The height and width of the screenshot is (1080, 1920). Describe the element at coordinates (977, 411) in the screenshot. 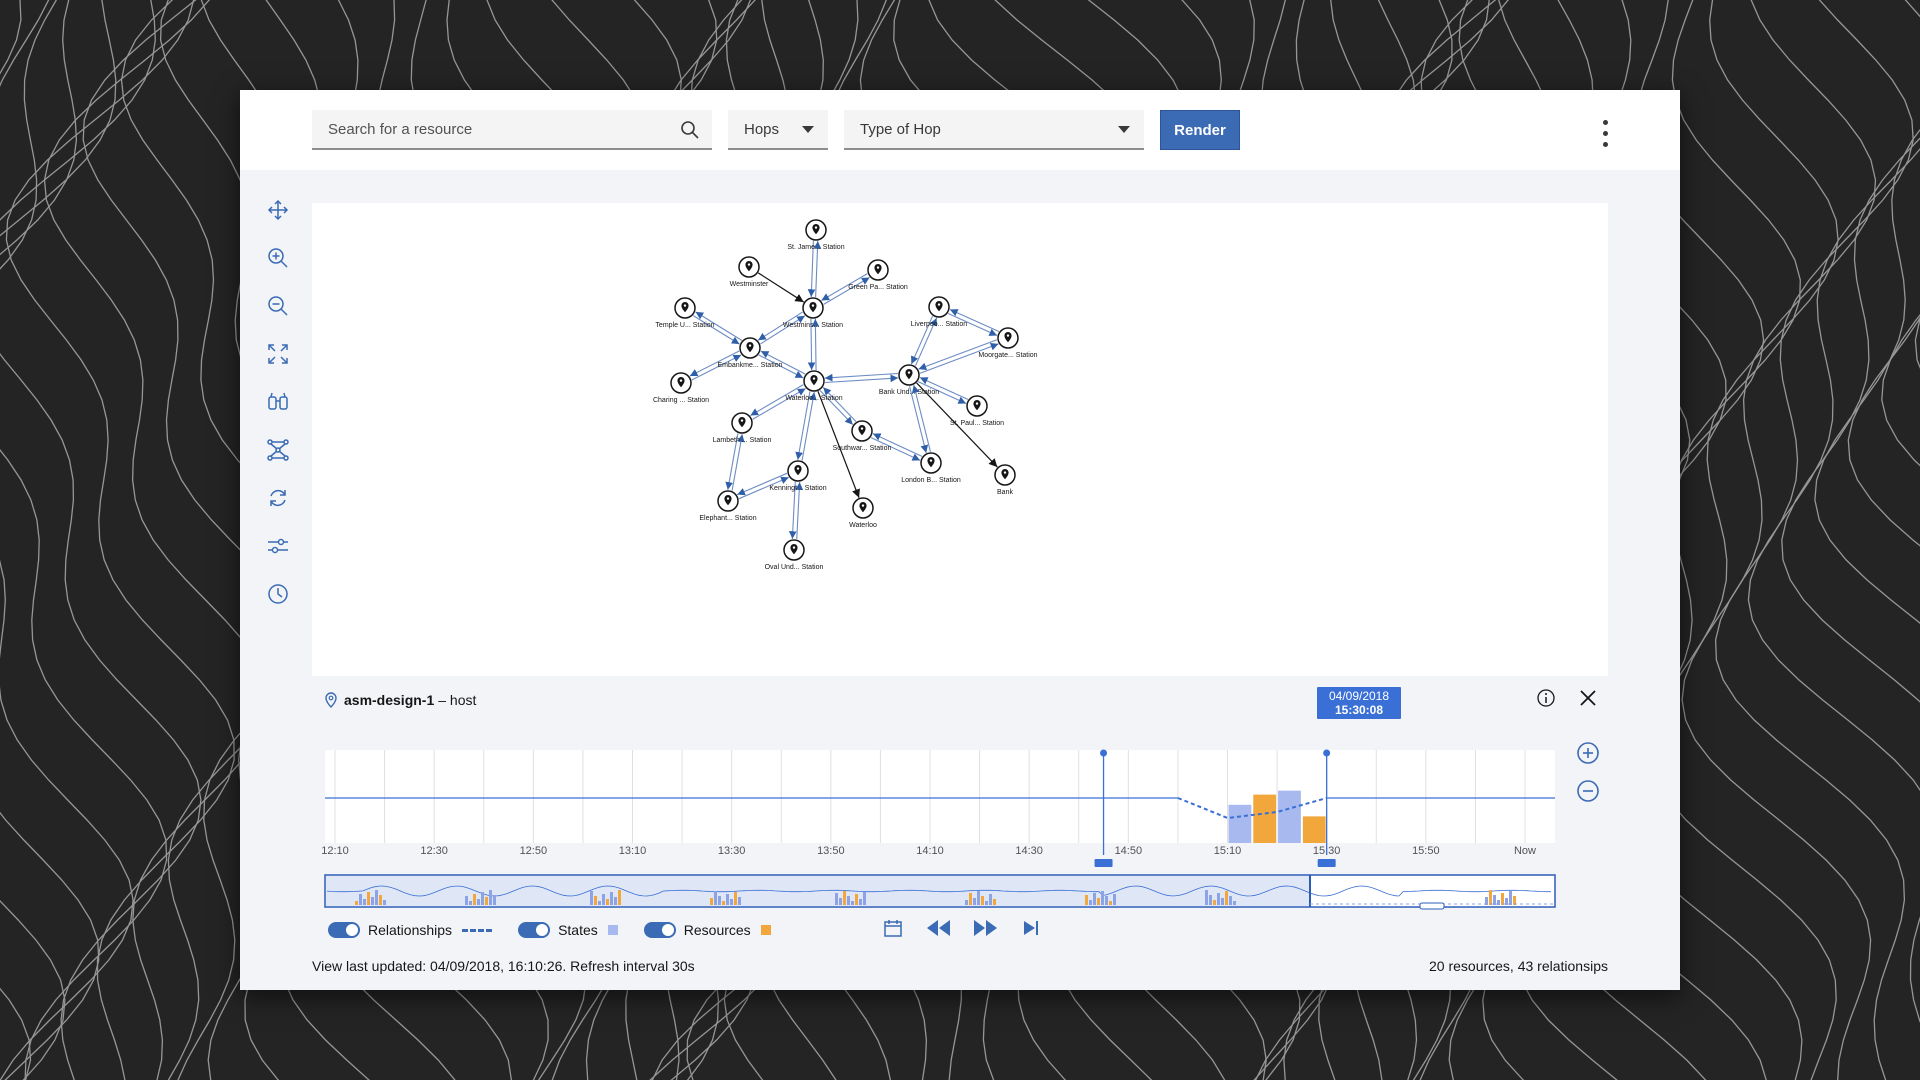

I see `topology-node: St. Paul... Station` at that location.